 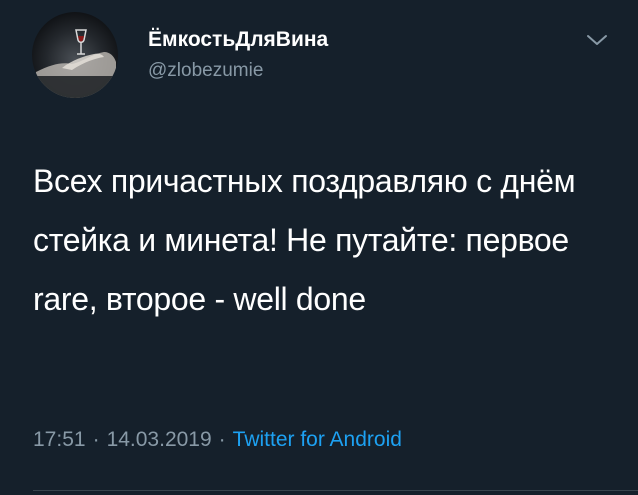 I want to click on tweet-metadata: 17:51 · 14.03.2019 · Twitter for Android, so click(x=217, y=440).